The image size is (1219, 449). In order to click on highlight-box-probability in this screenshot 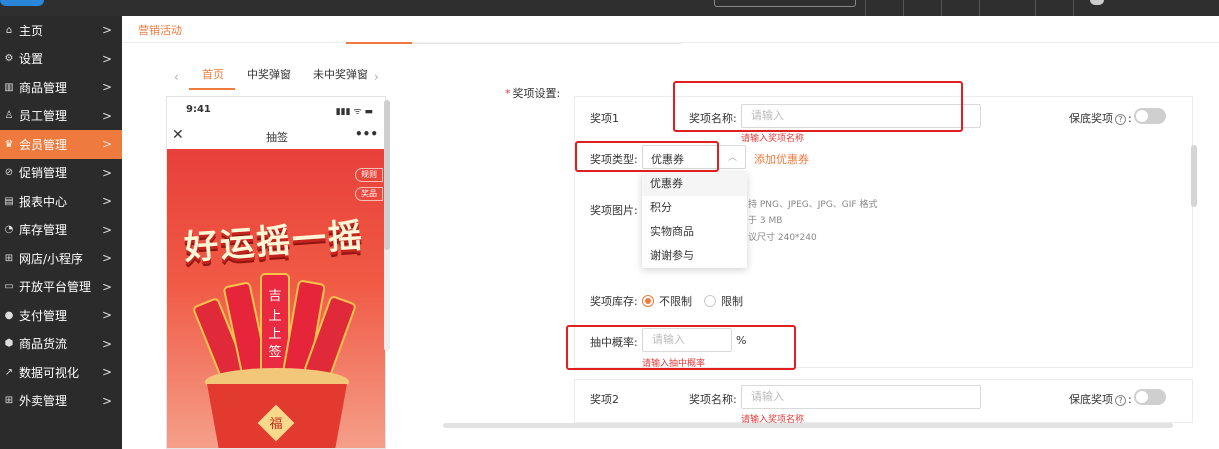, I will do `click(681, 347)`.